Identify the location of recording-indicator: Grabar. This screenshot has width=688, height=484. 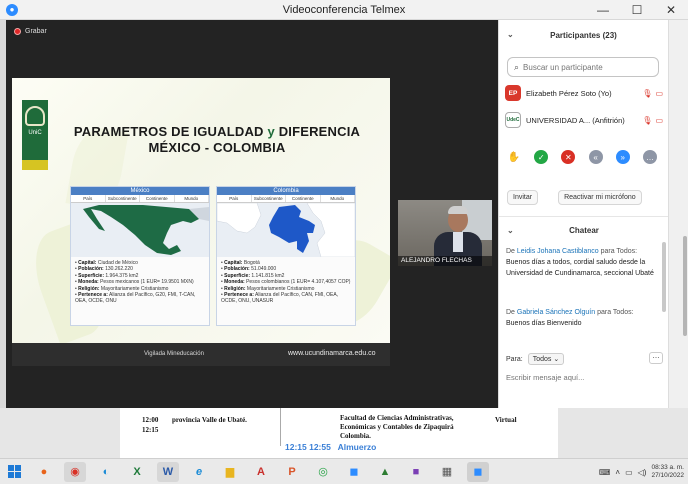
(30, 31).